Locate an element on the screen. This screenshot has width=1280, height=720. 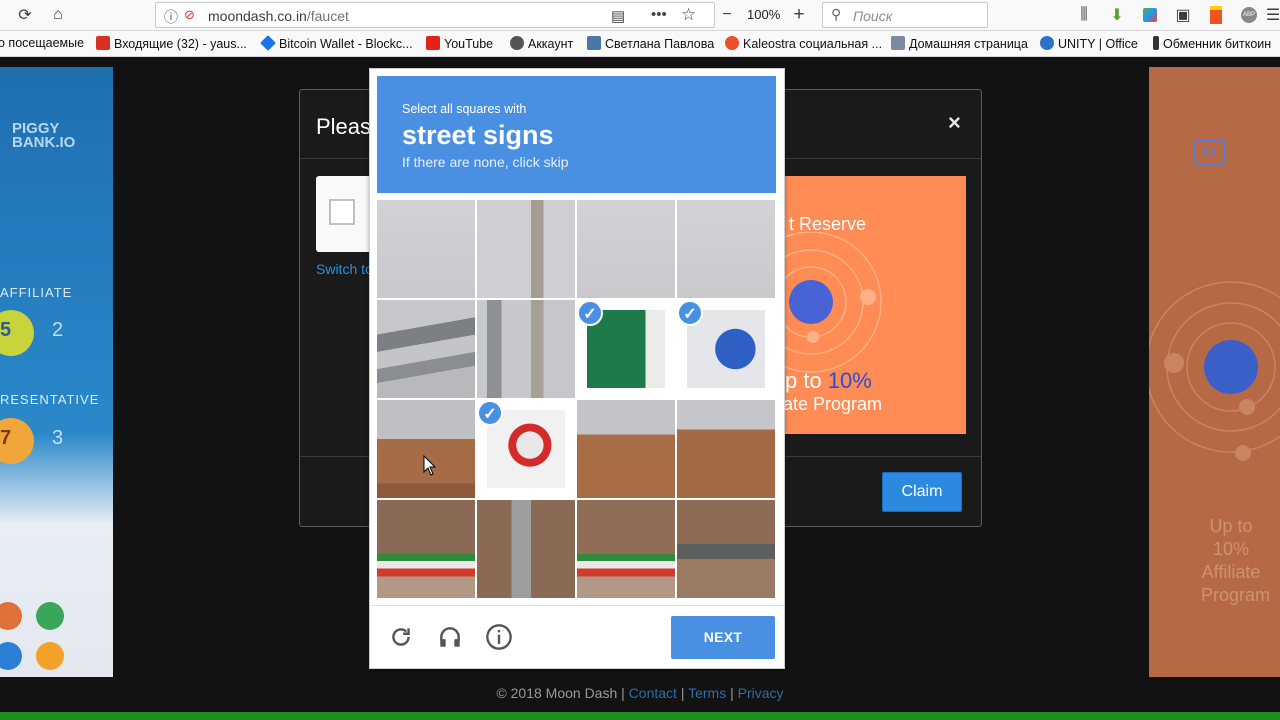
next-button: NEXT is located at coordinates (723, 637).